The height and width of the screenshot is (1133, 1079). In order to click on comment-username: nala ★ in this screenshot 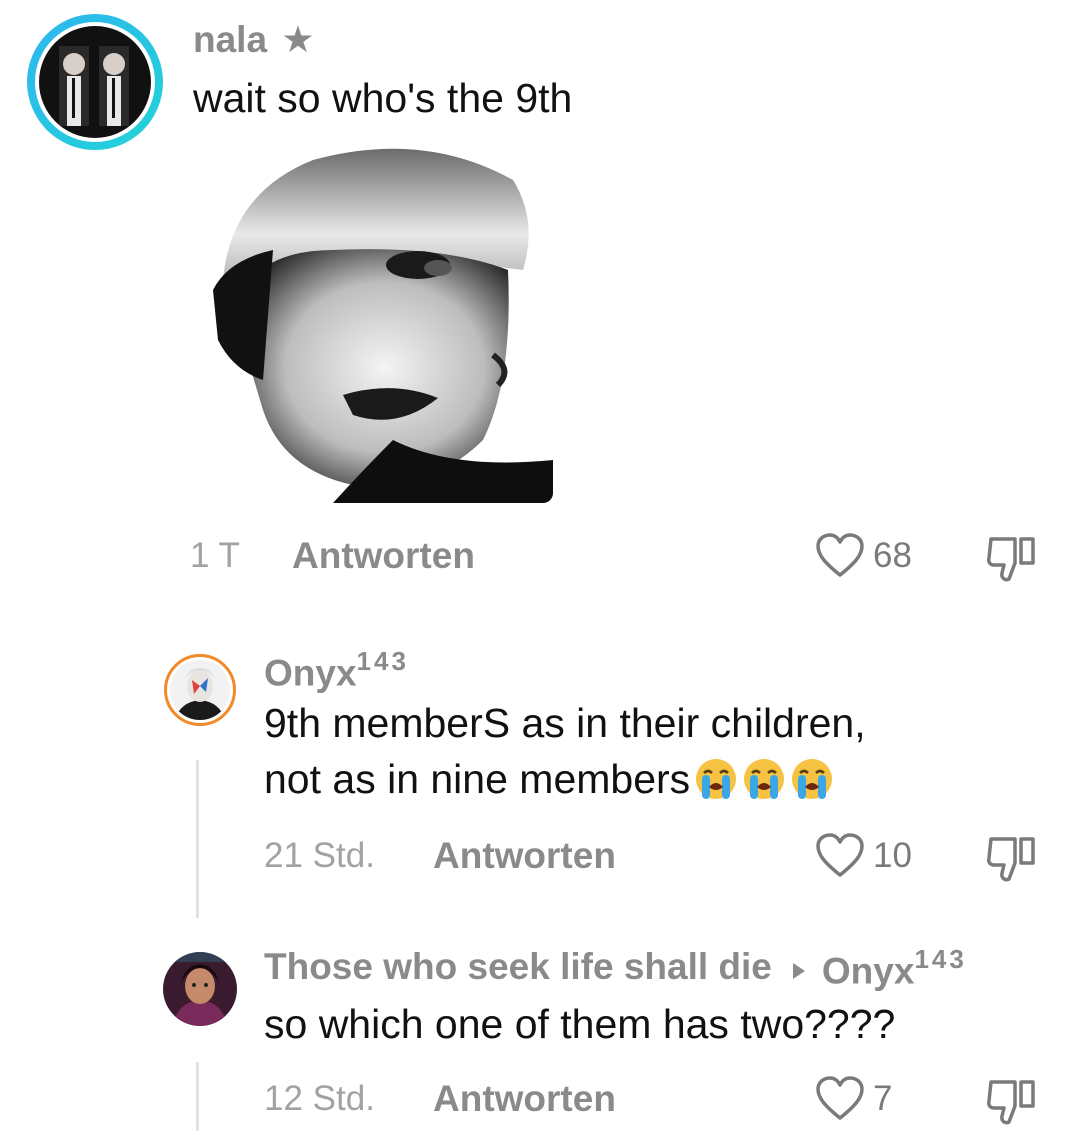, I will do `click(254, 39)`.